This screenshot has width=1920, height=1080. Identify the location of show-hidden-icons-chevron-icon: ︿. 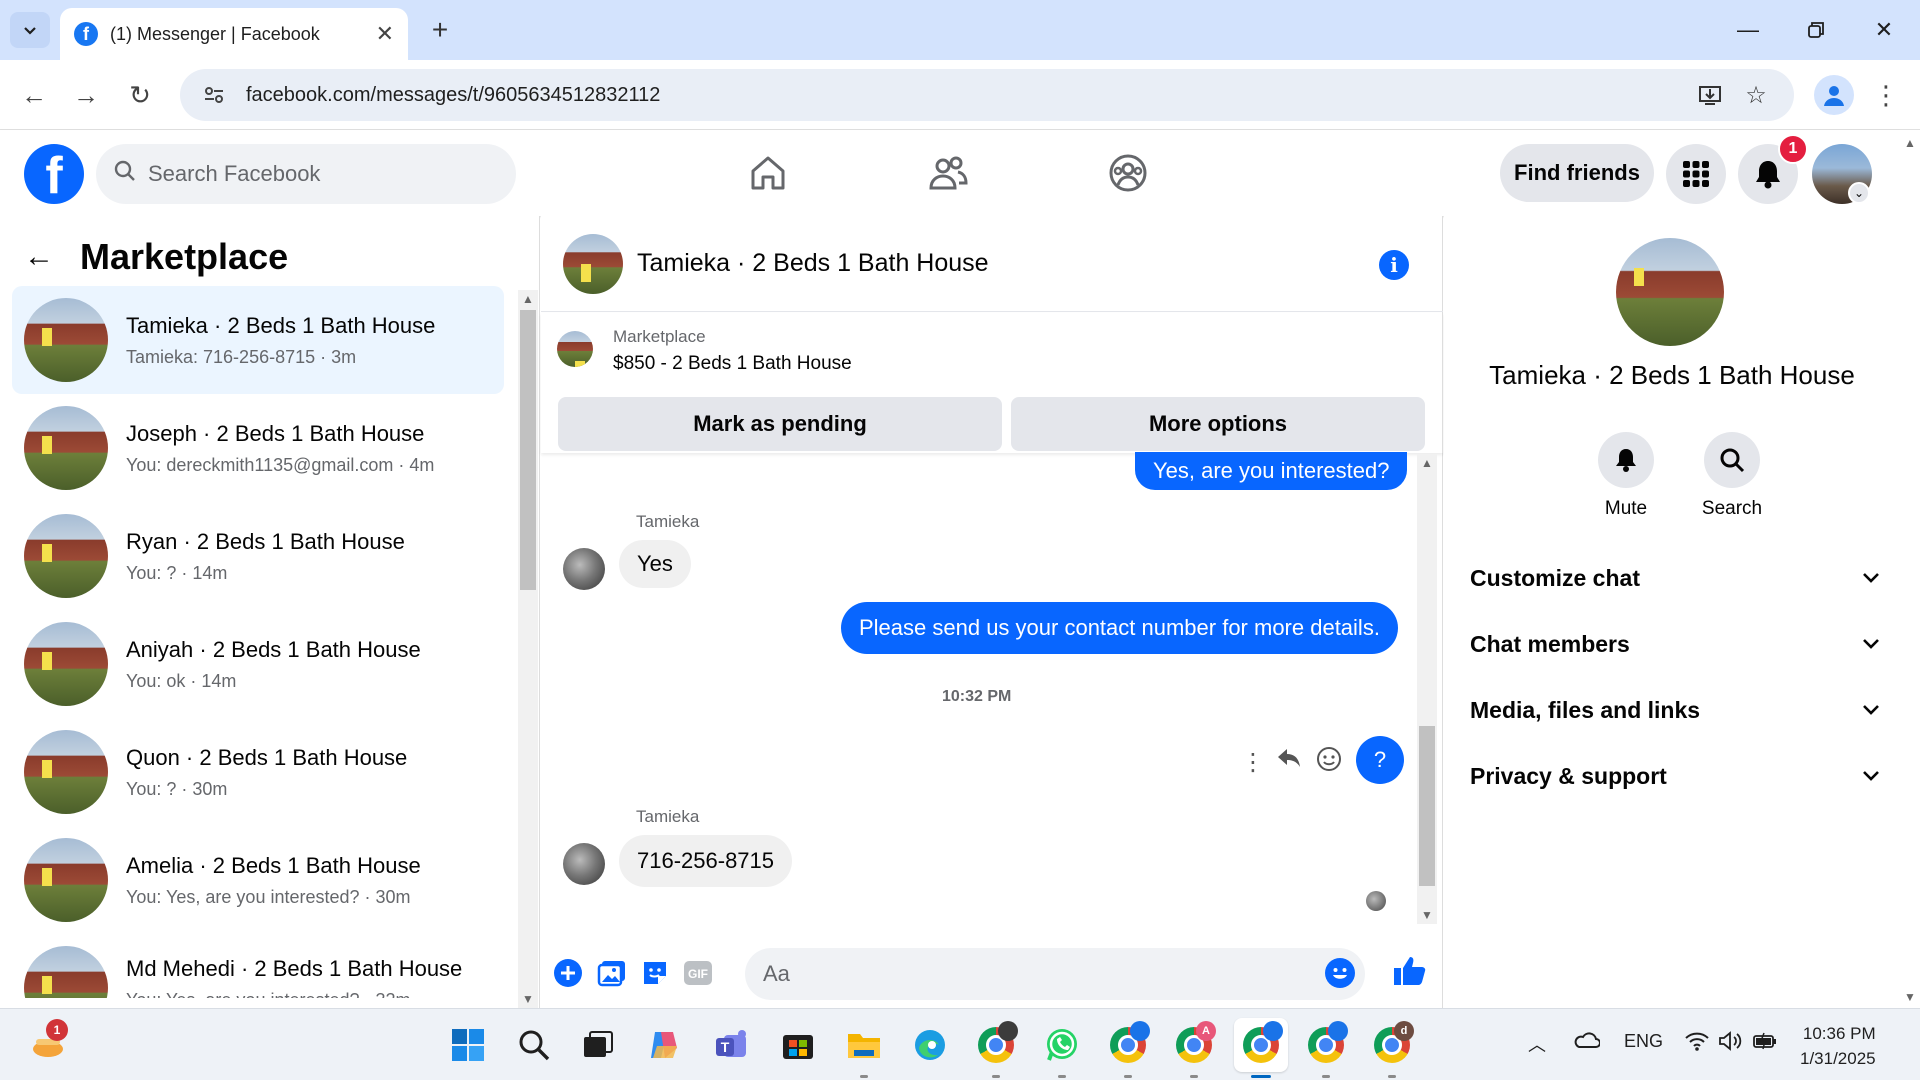
(1537, 1044).